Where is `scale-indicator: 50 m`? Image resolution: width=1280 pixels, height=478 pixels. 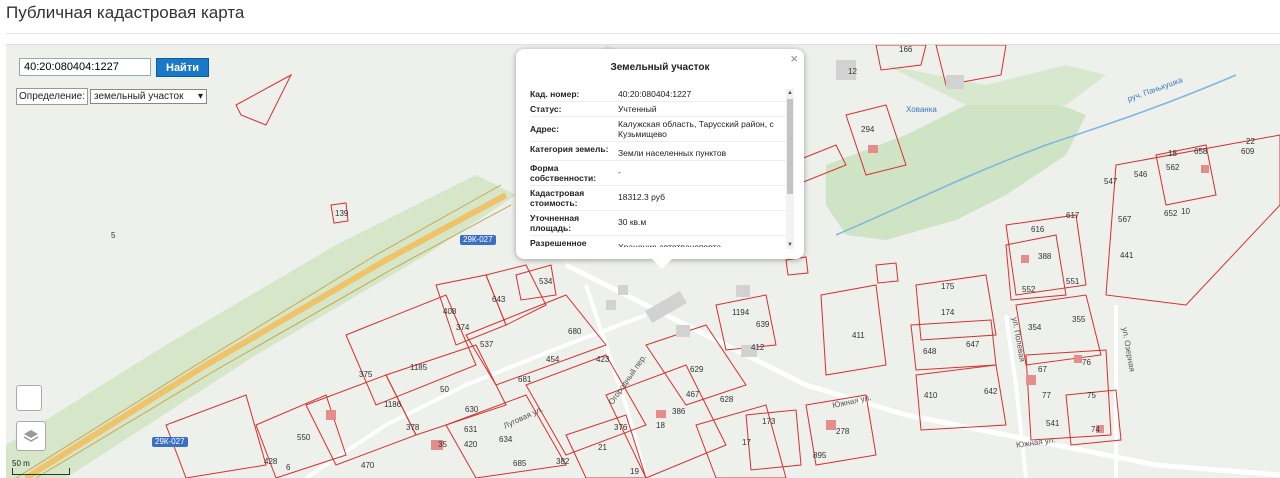
scale-indicator: 50 m is located at coordinates (41, 467).